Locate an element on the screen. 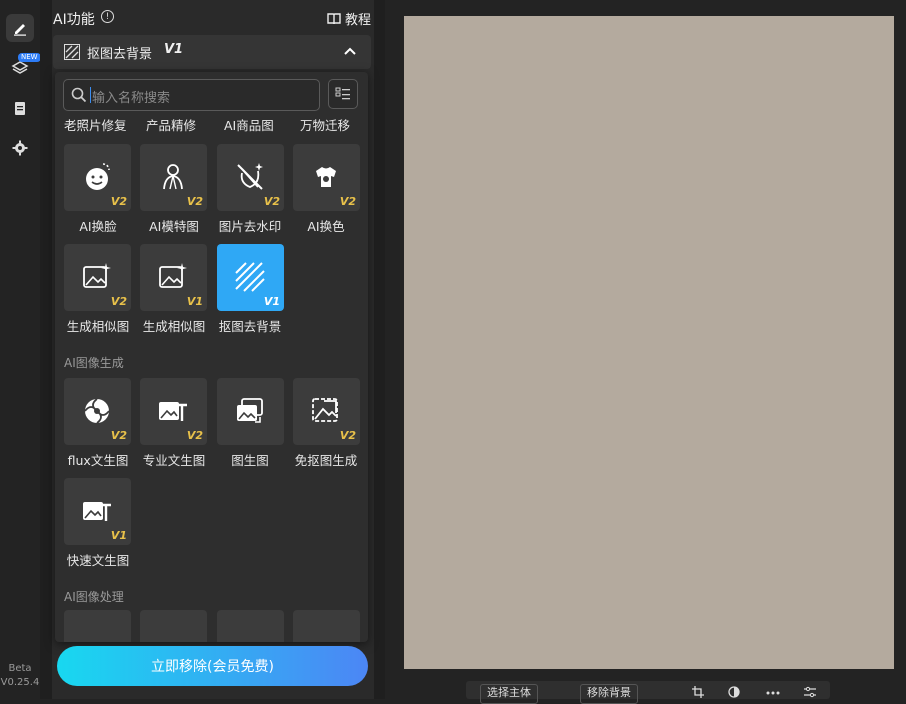 This screenshot has height=704, width=906. image-to-image-icon is located at coordinates (250, 410).